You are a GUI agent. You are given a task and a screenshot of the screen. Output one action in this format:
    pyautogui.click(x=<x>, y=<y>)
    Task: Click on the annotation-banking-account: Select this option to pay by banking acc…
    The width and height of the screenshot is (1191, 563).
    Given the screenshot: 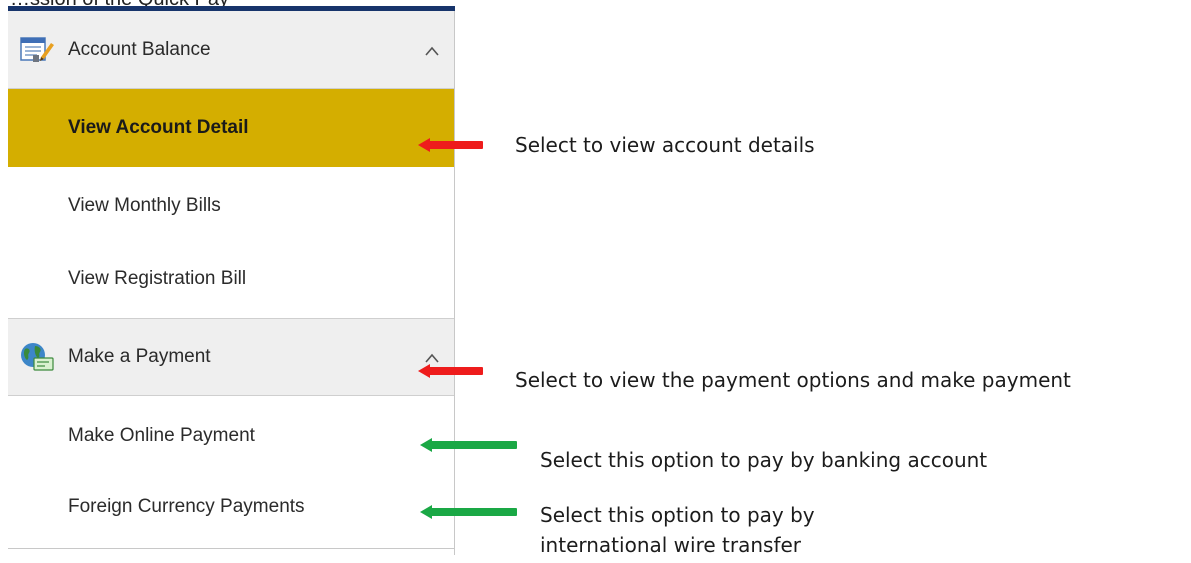 What is the action you would take?
    pyautogui.click(x=764, y=460)
    